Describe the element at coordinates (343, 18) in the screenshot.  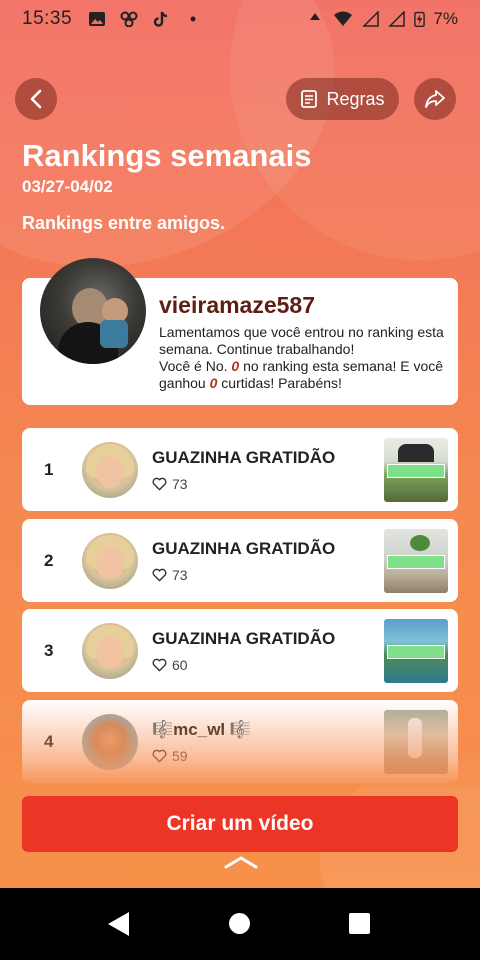
I see `wifi-icon` at that location.